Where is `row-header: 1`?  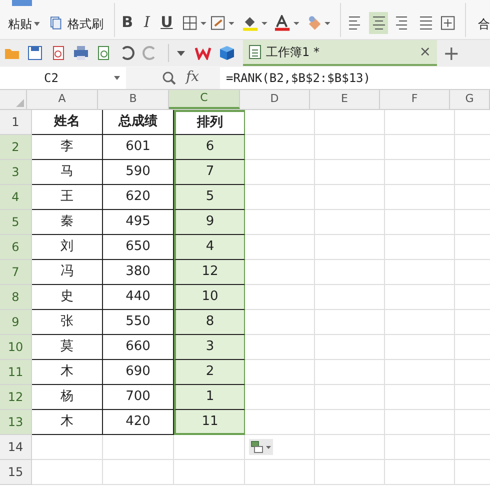
row-header: 1 is located at coordinates (16, 122).